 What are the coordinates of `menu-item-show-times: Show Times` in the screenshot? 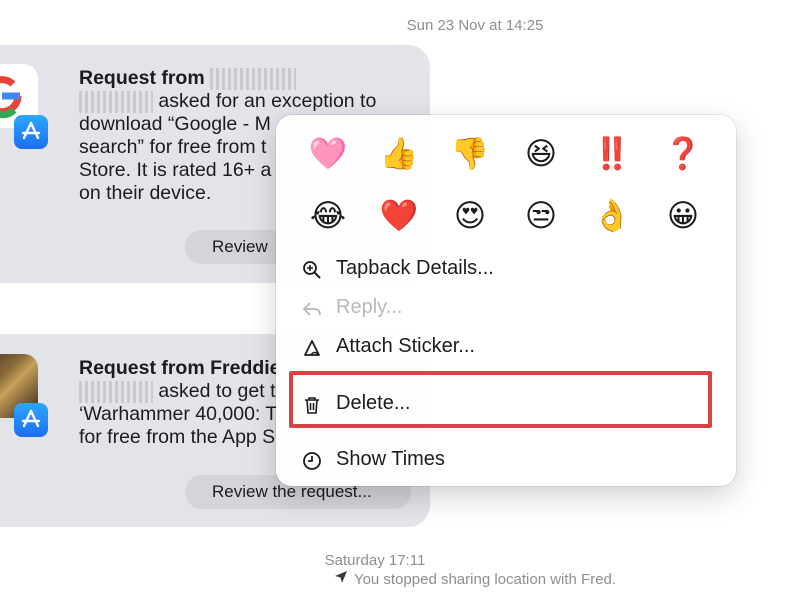 It's located at (507, 459).